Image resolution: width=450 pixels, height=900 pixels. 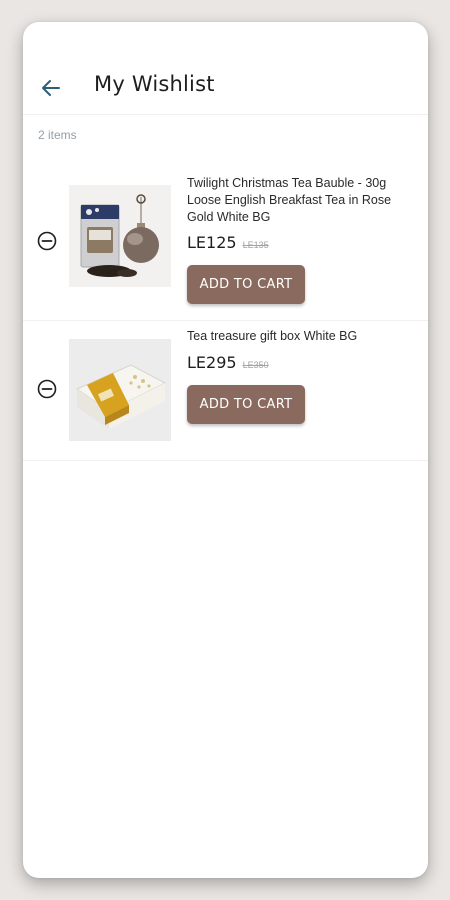 I want to click on app-header: My Wishlist, so click(x=225, y=68).